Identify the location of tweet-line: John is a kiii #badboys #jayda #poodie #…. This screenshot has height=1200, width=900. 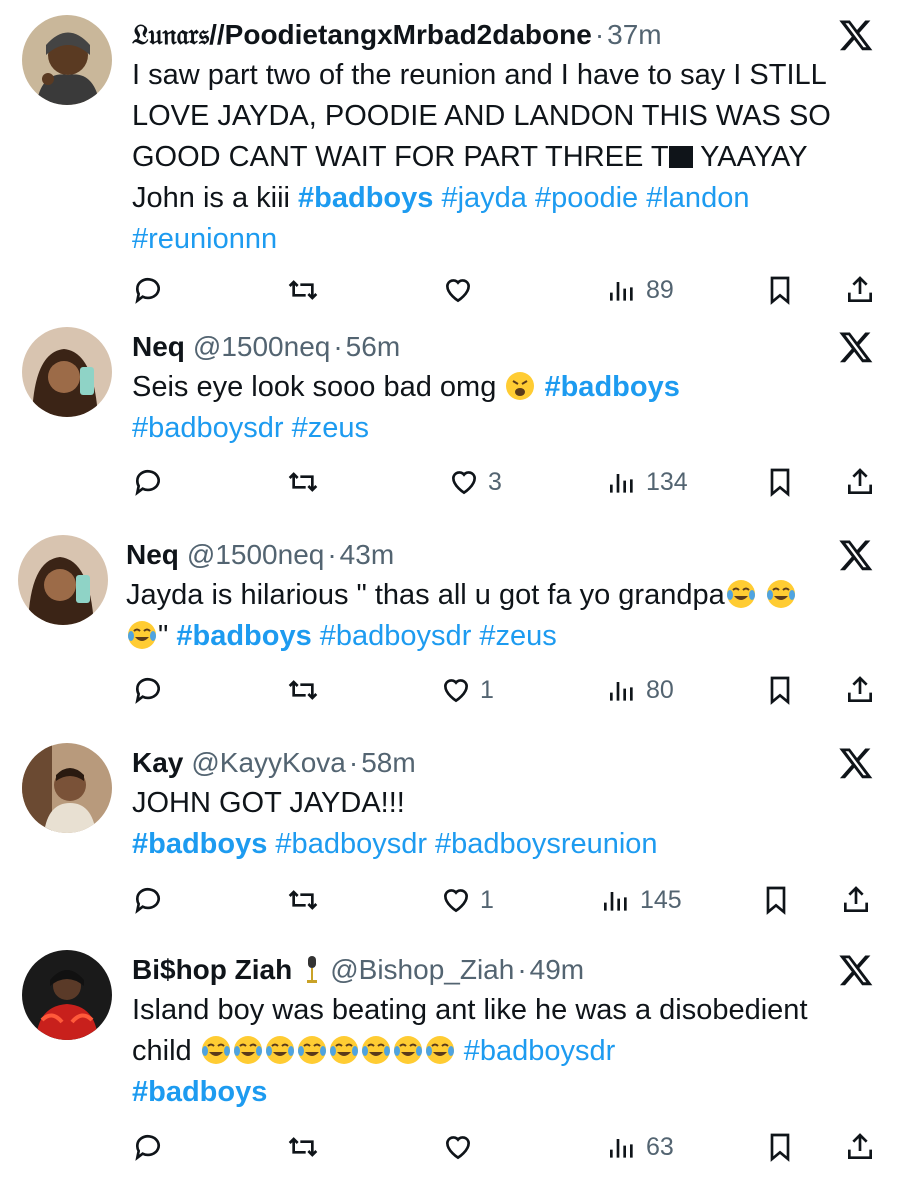
(507, 198).